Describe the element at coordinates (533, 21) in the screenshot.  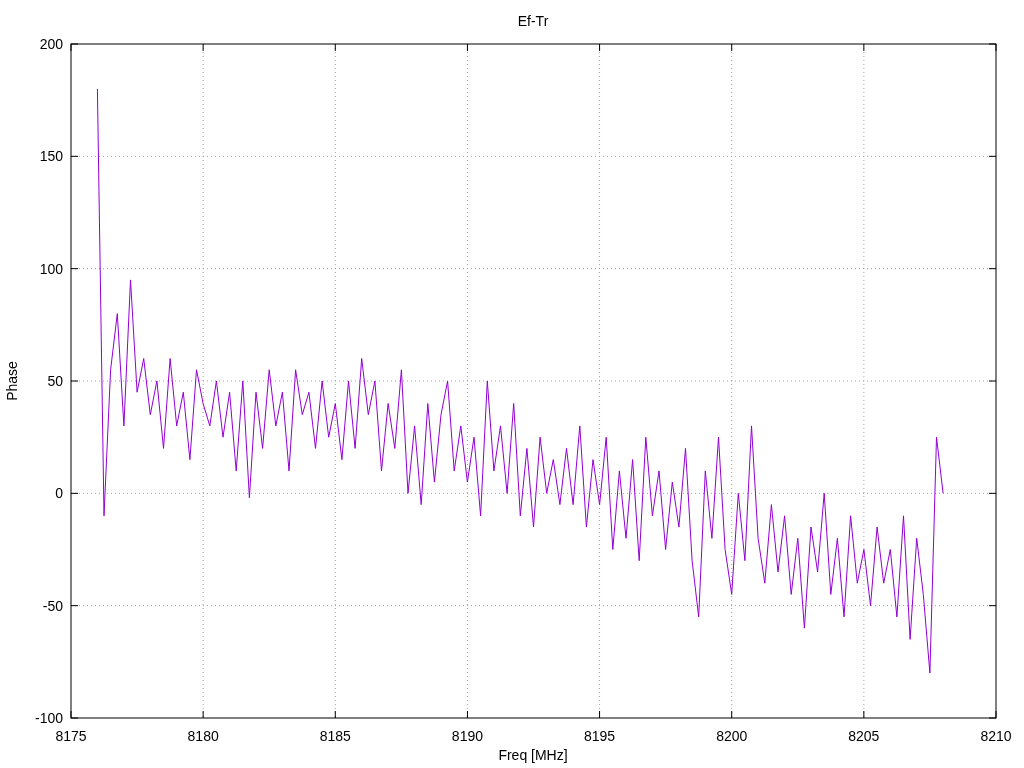
I see `chart-title: Ef-Tr` at that location.